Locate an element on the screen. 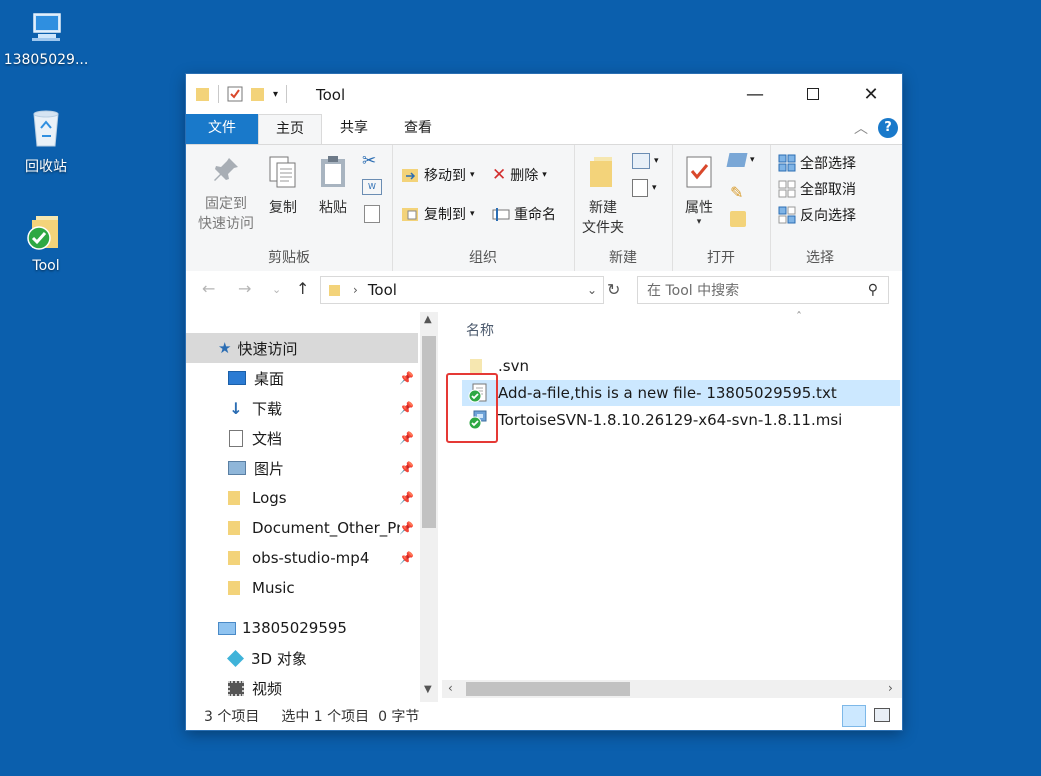  collapse-ribbon-icon: ︿ is located at coordinates (861, 128).